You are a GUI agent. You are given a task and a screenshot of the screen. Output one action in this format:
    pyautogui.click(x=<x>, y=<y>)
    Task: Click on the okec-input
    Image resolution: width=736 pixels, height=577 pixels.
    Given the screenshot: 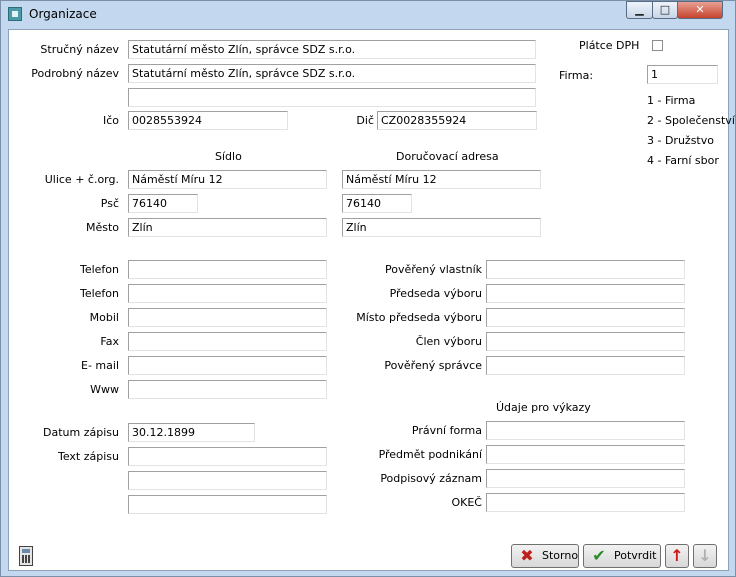 What is the action you would take?
    pyautogui.click(x=585, y=502)
    